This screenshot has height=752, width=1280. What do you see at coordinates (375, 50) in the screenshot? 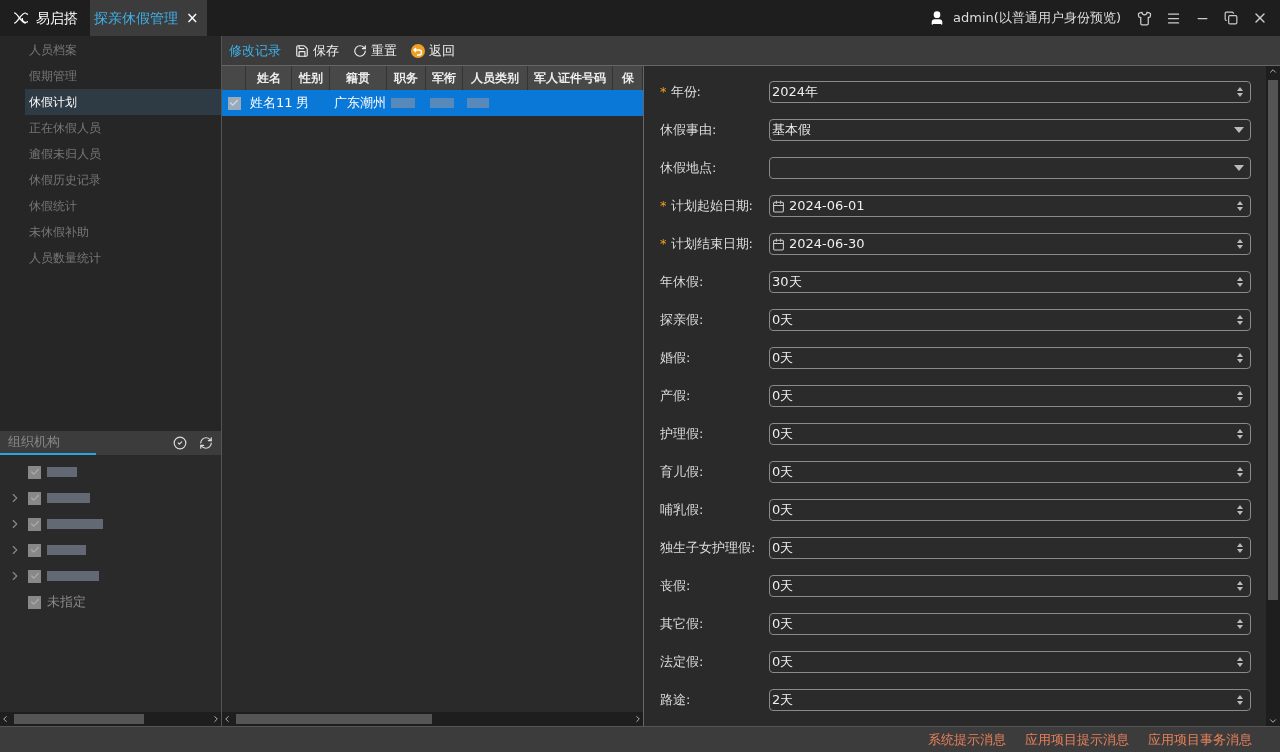
I see `toolbar-button: 重置` at bounding box center [375, 50].